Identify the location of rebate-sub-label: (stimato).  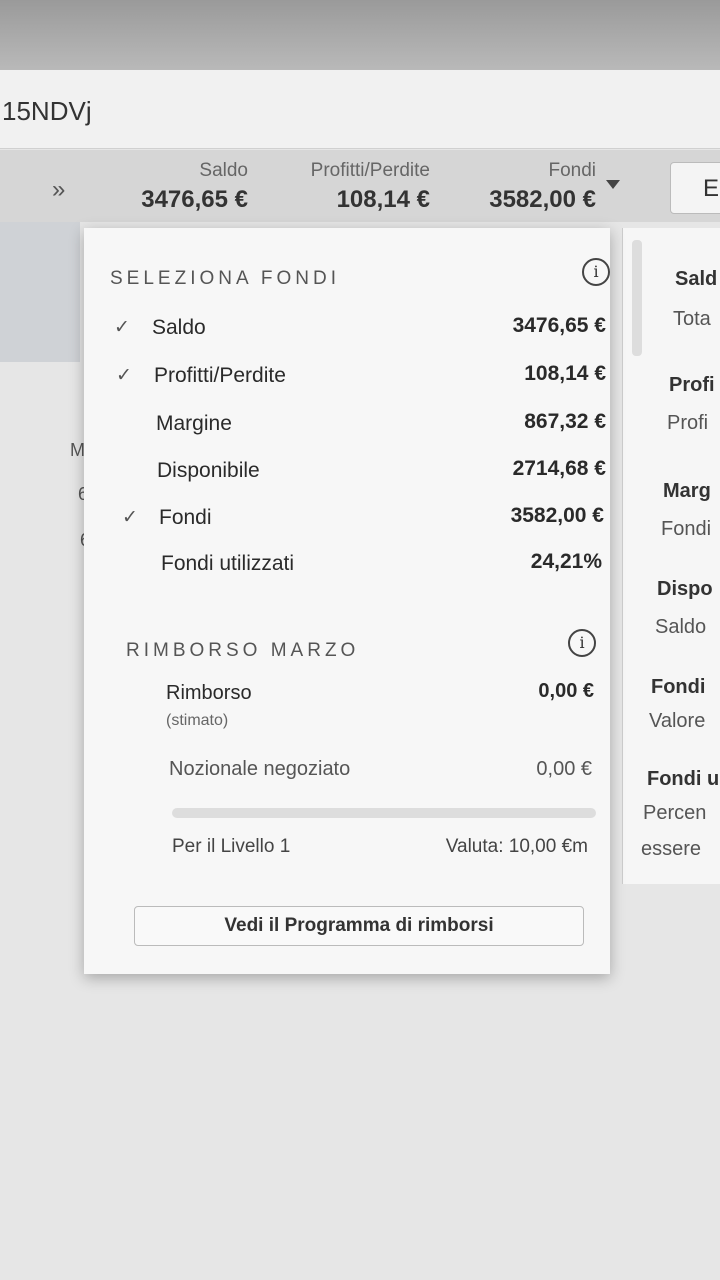
(197, 720).